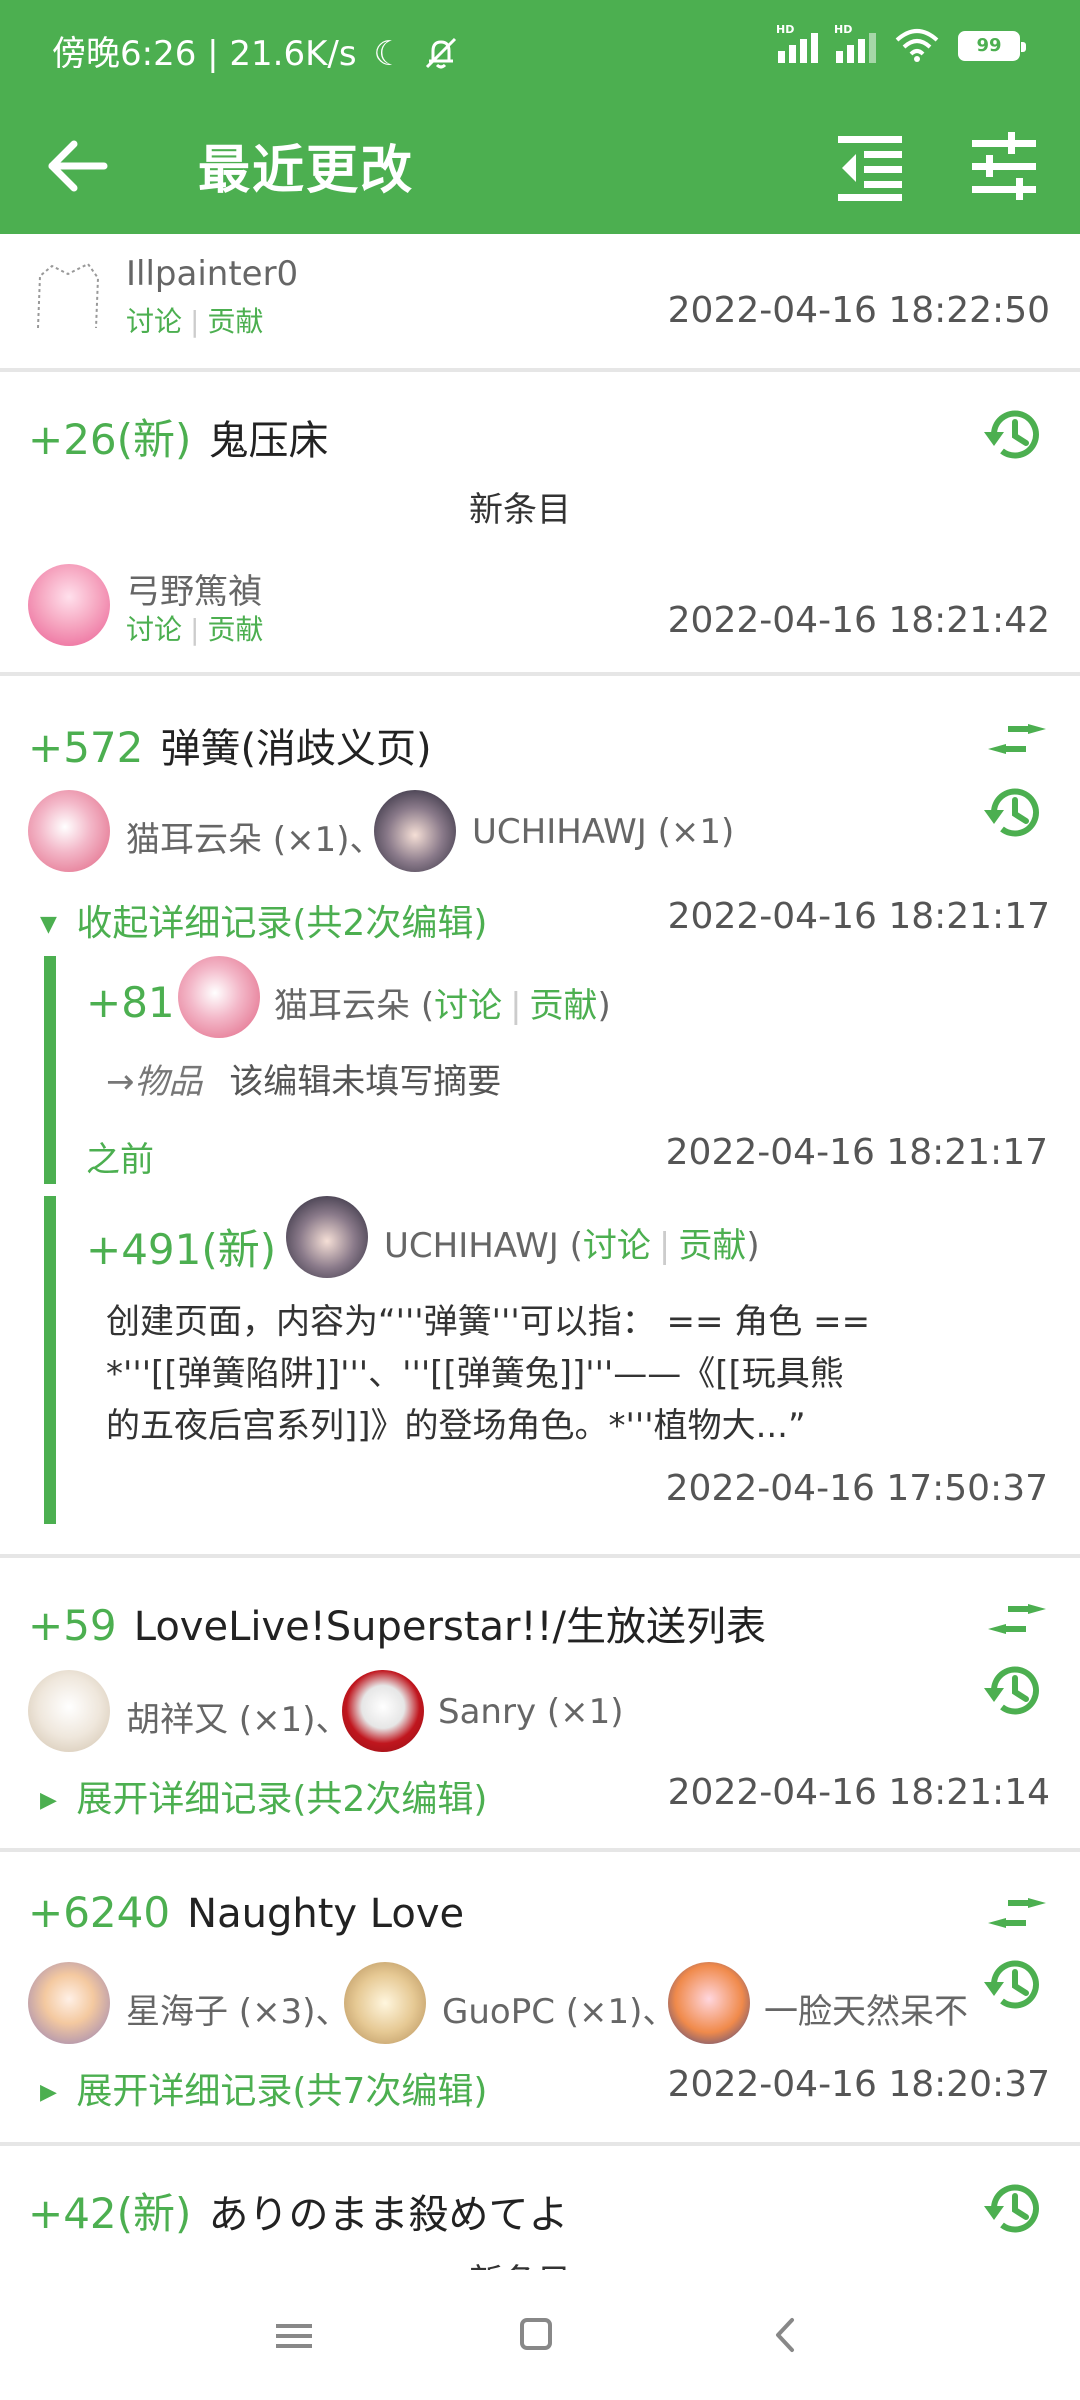  What do you see at coordinates (389, 2215) in the screenshot?
I see `entry-title: ありのまま殺めてよ` at bounding box center [389, 2215].